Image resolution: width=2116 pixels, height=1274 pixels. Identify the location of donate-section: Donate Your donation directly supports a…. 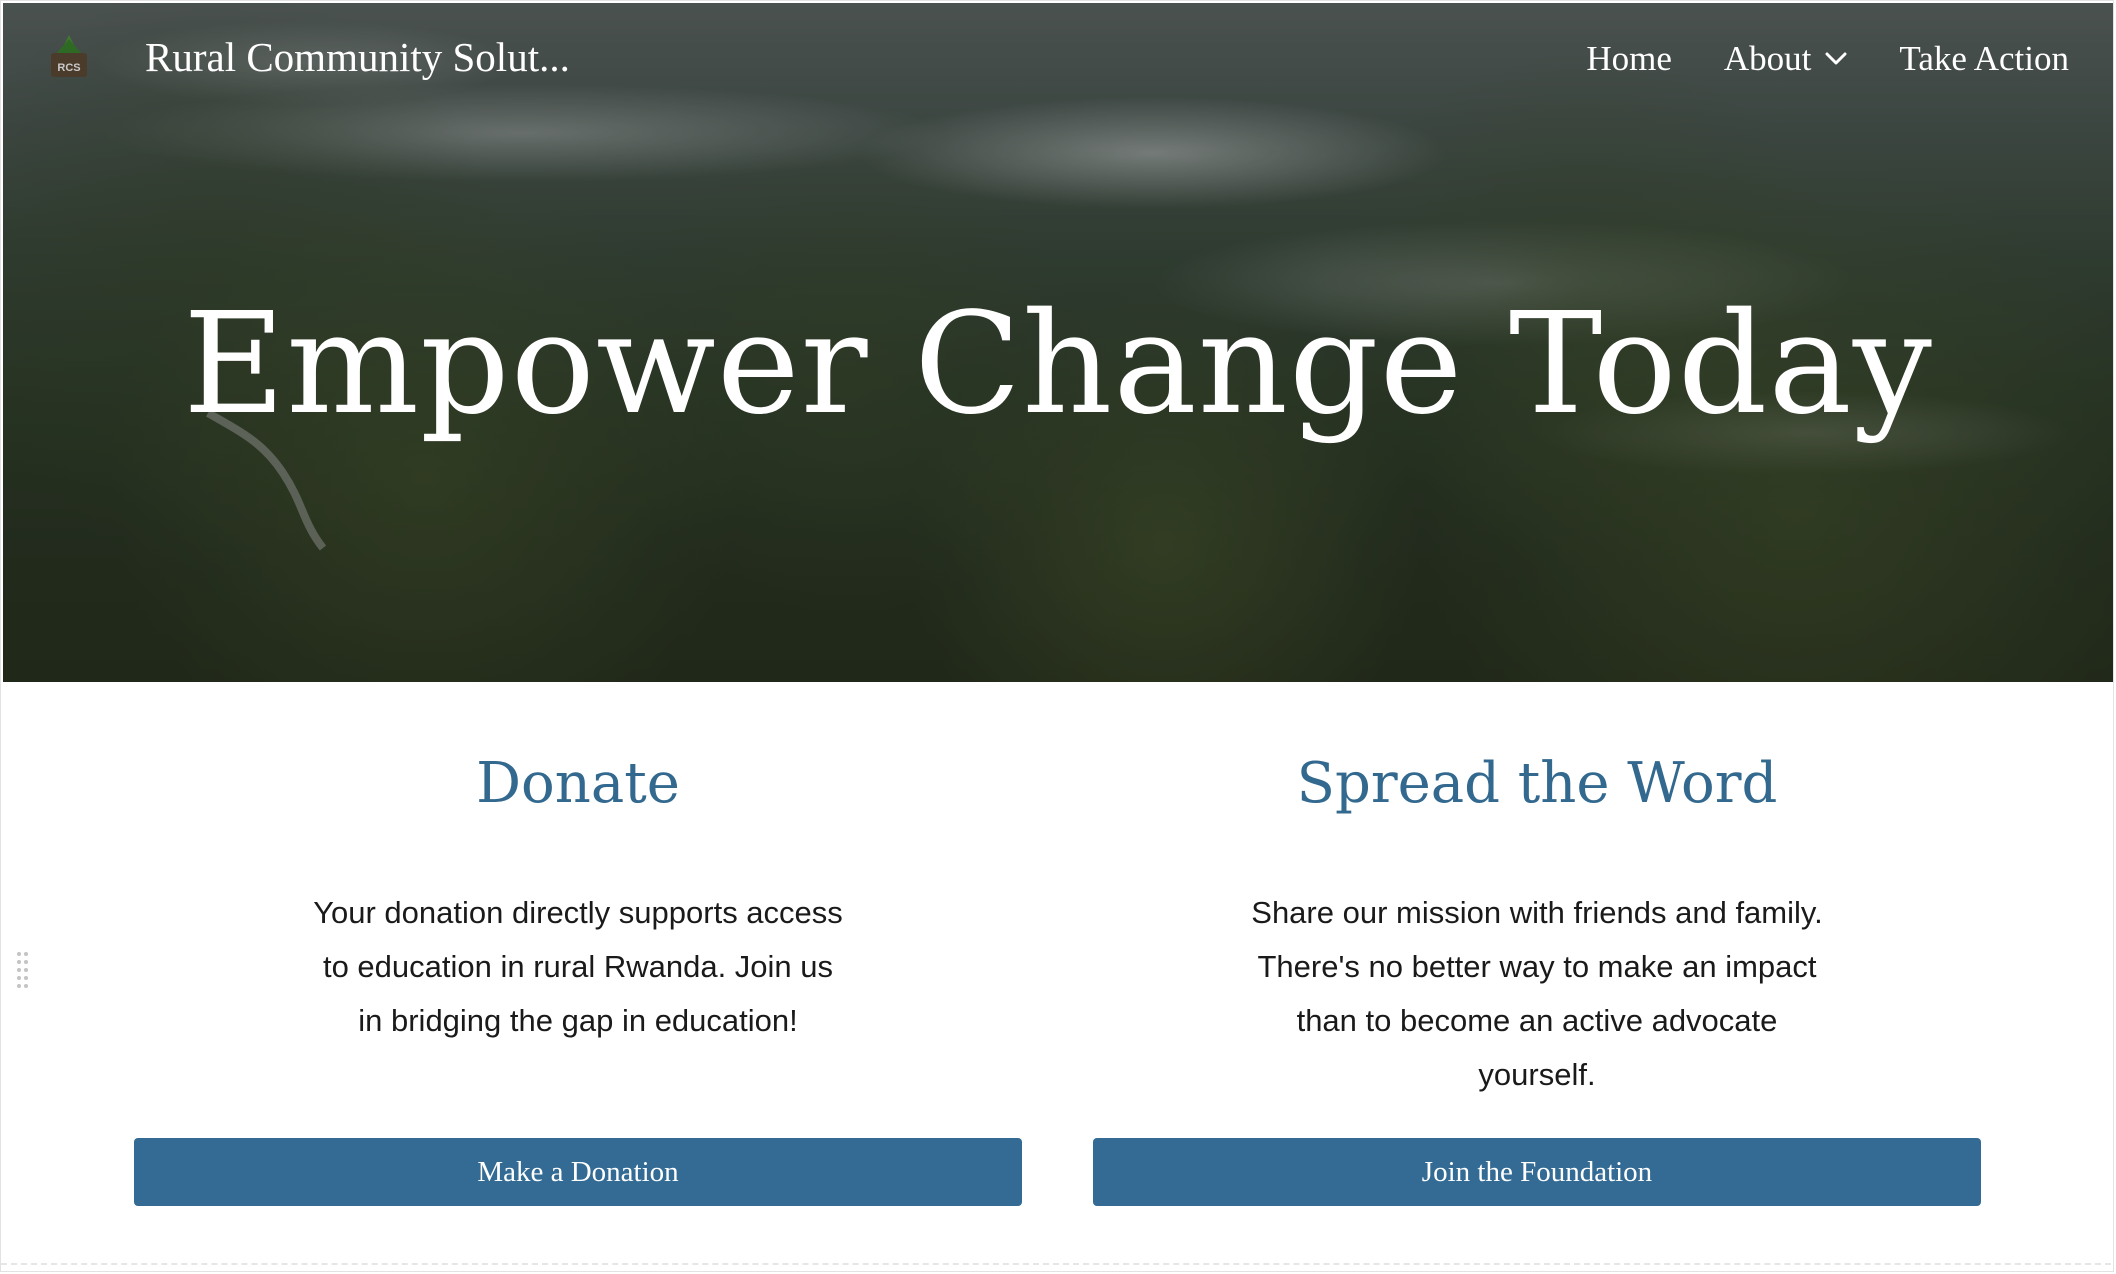
(578, 899).